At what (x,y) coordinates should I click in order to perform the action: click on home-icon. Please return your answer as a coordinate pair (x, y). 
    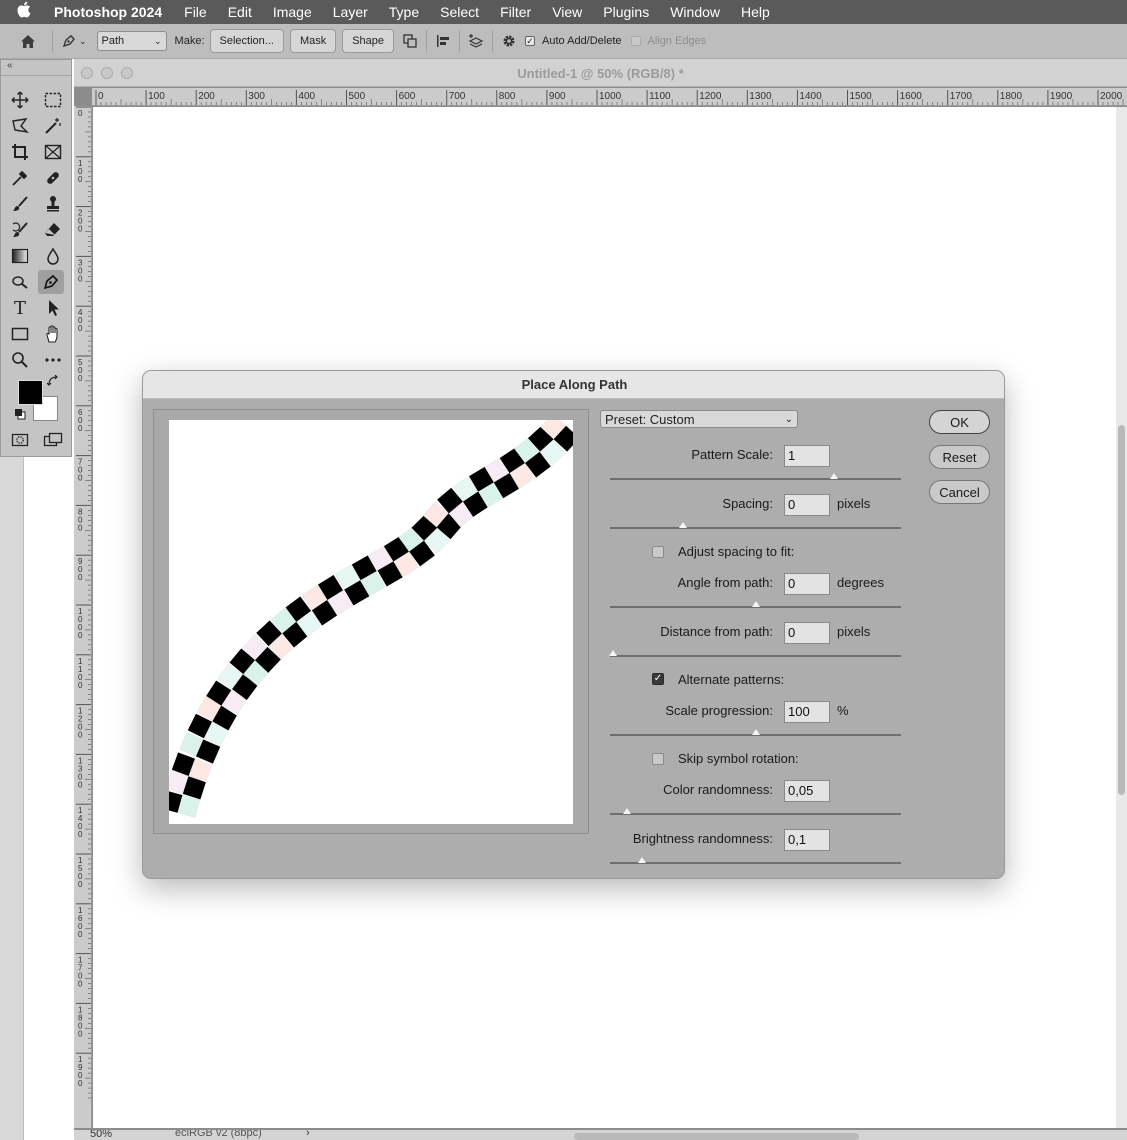
    Looking at the image, I should click on (28, 41).